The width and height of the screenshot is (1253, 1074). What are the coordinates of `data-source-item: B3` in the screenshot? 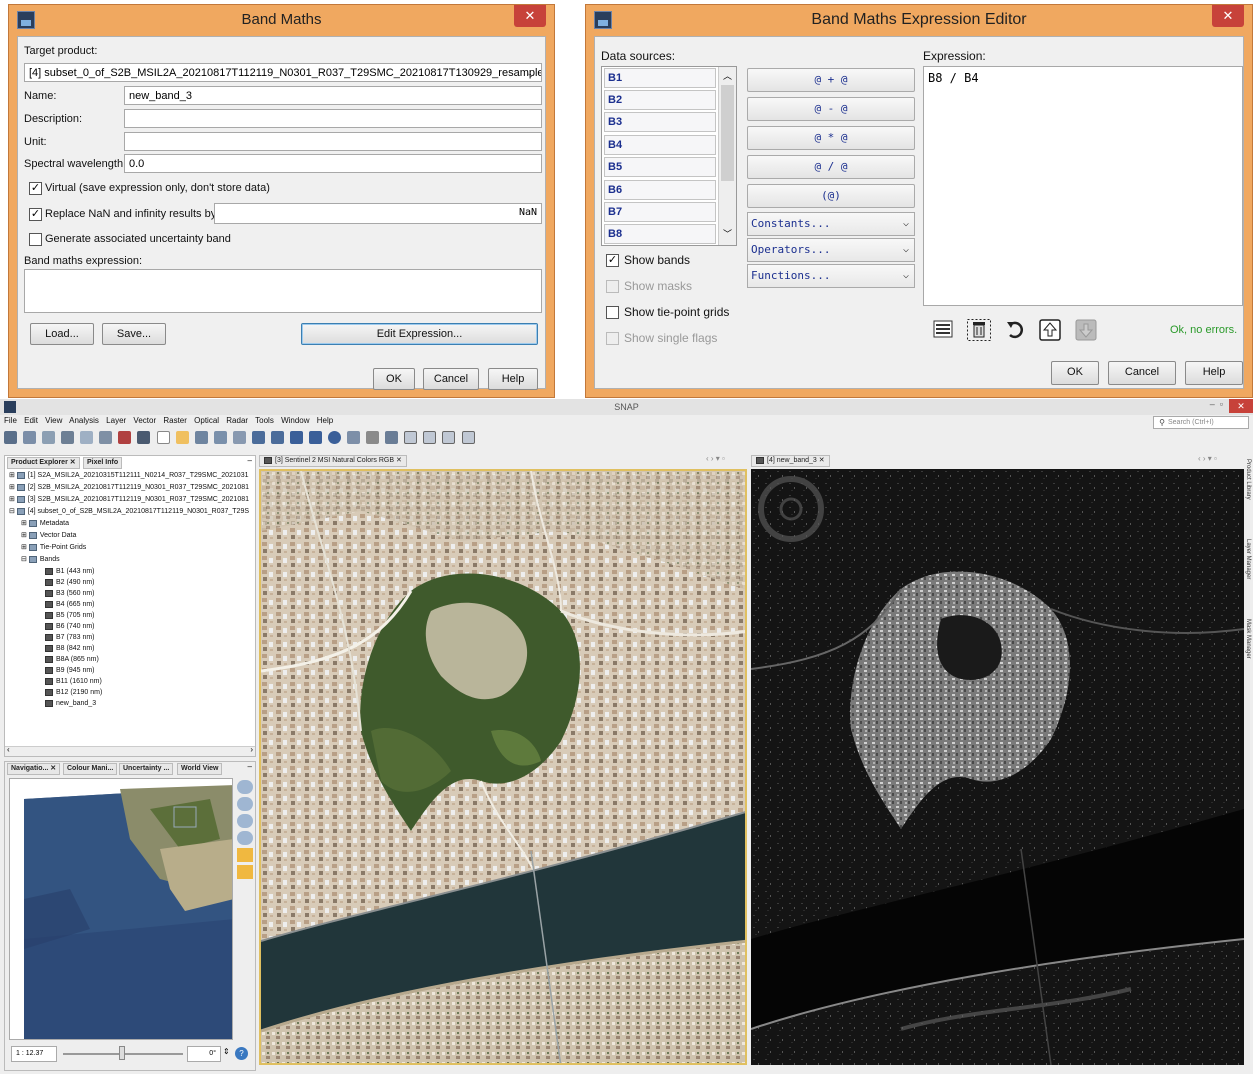 It's located at (660, 122).